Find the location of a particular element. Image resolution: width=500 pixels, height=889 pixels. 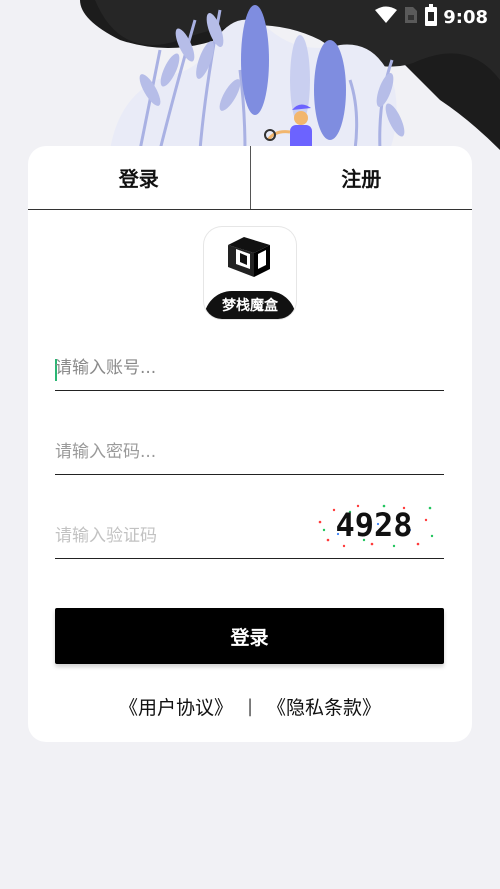

captcha-field-container: 4928 is located at coordinates (249, 531).